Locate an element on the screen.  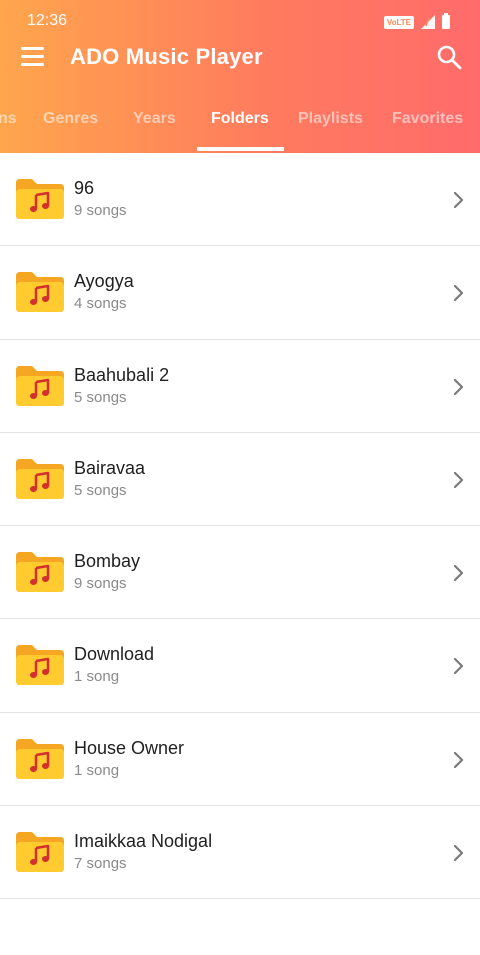
list-item: Baahubali 2 5 songs is located at coordinates (240, 386).